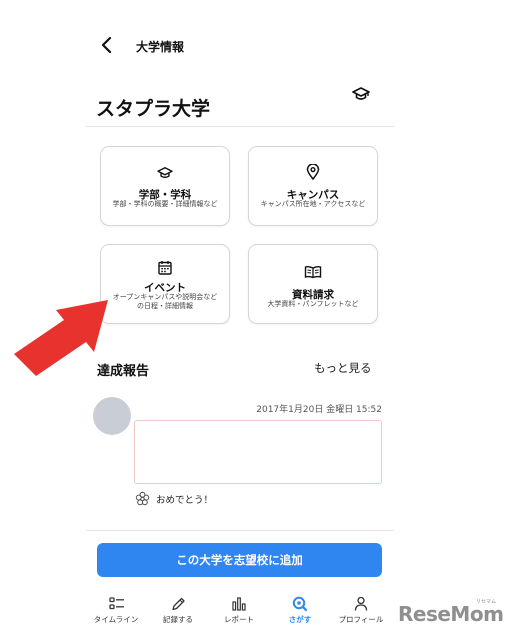 The image size is (512, 640). I want to click on post-content, so click(258, 452).